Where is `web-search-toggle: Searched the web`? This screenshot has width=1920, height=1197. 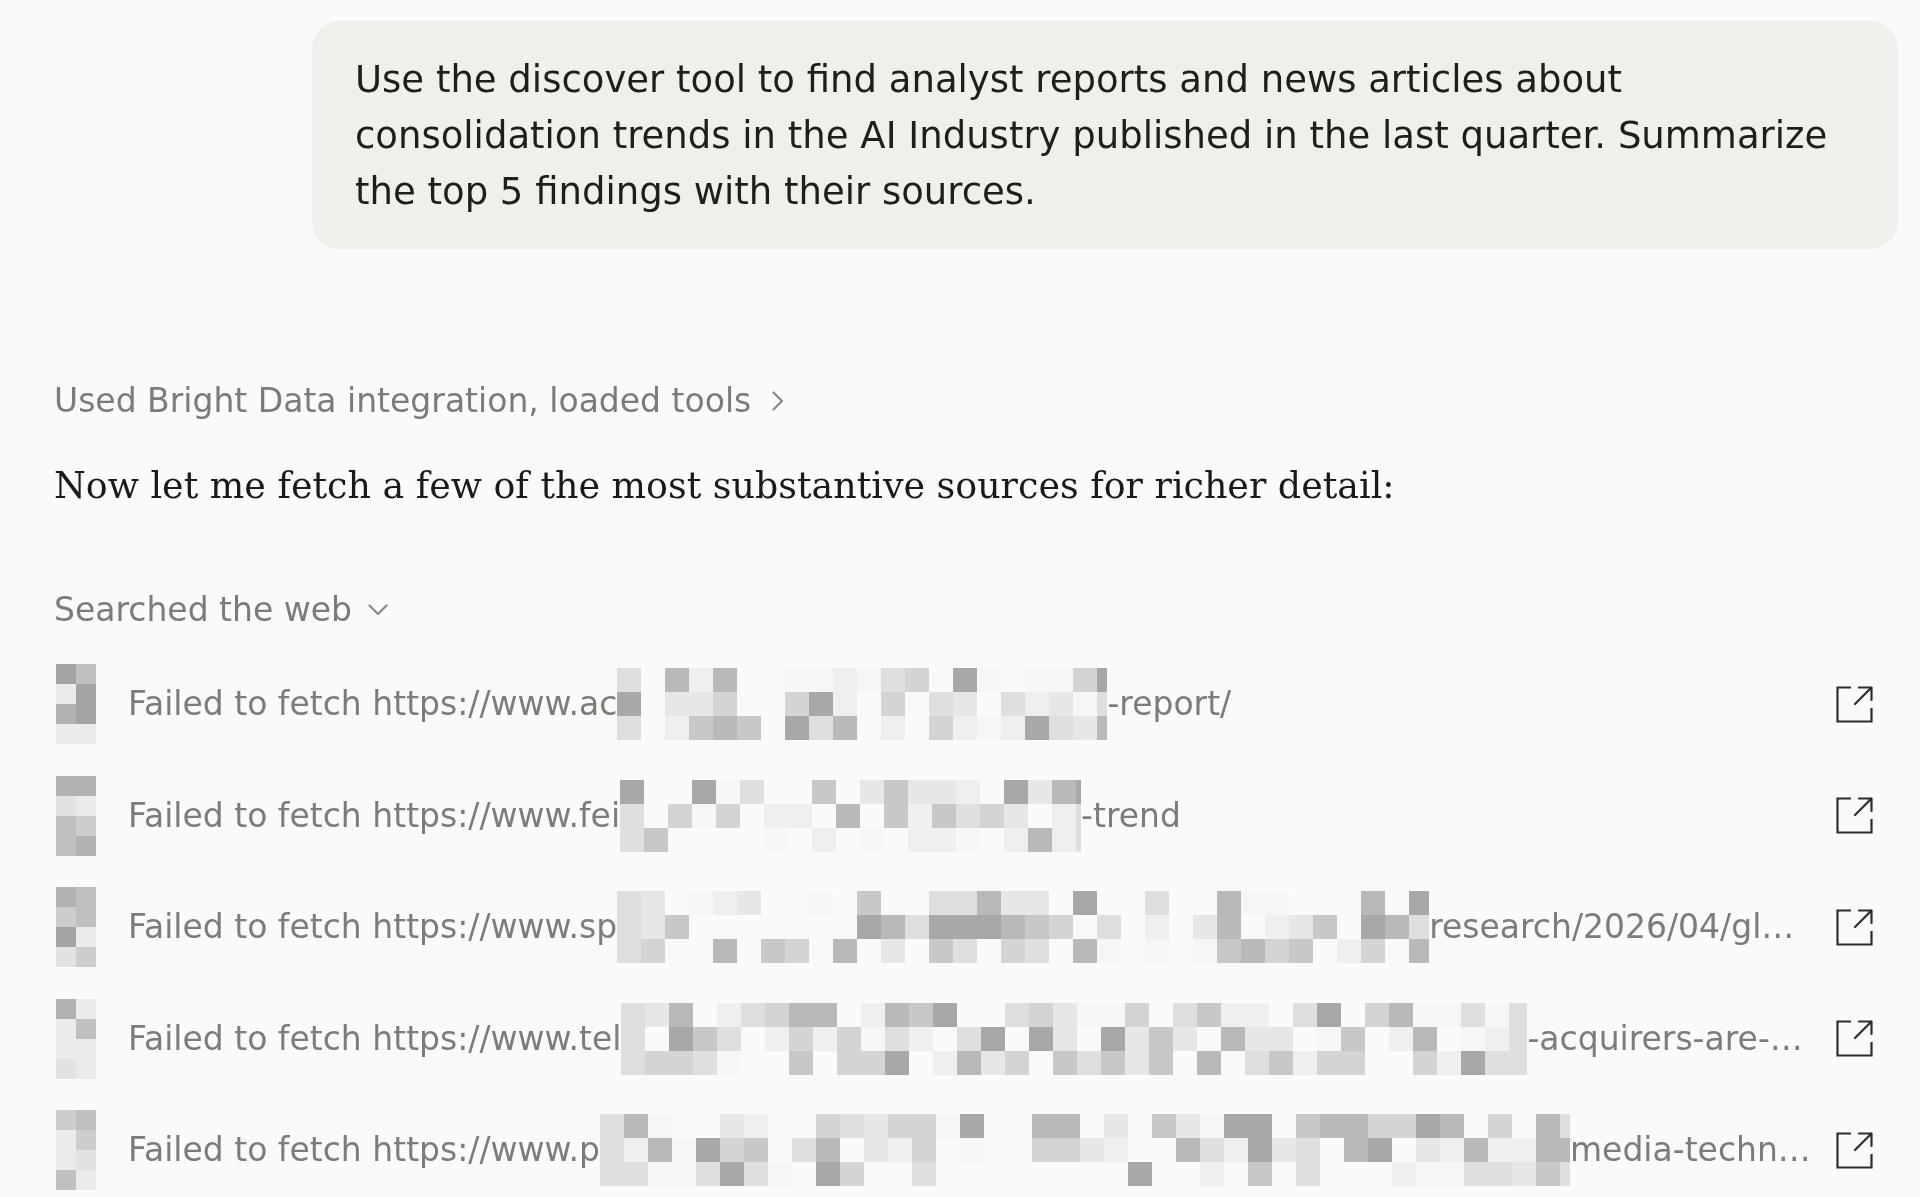 web-search-toggle: Searched the web is located at coordinates (221, 610).